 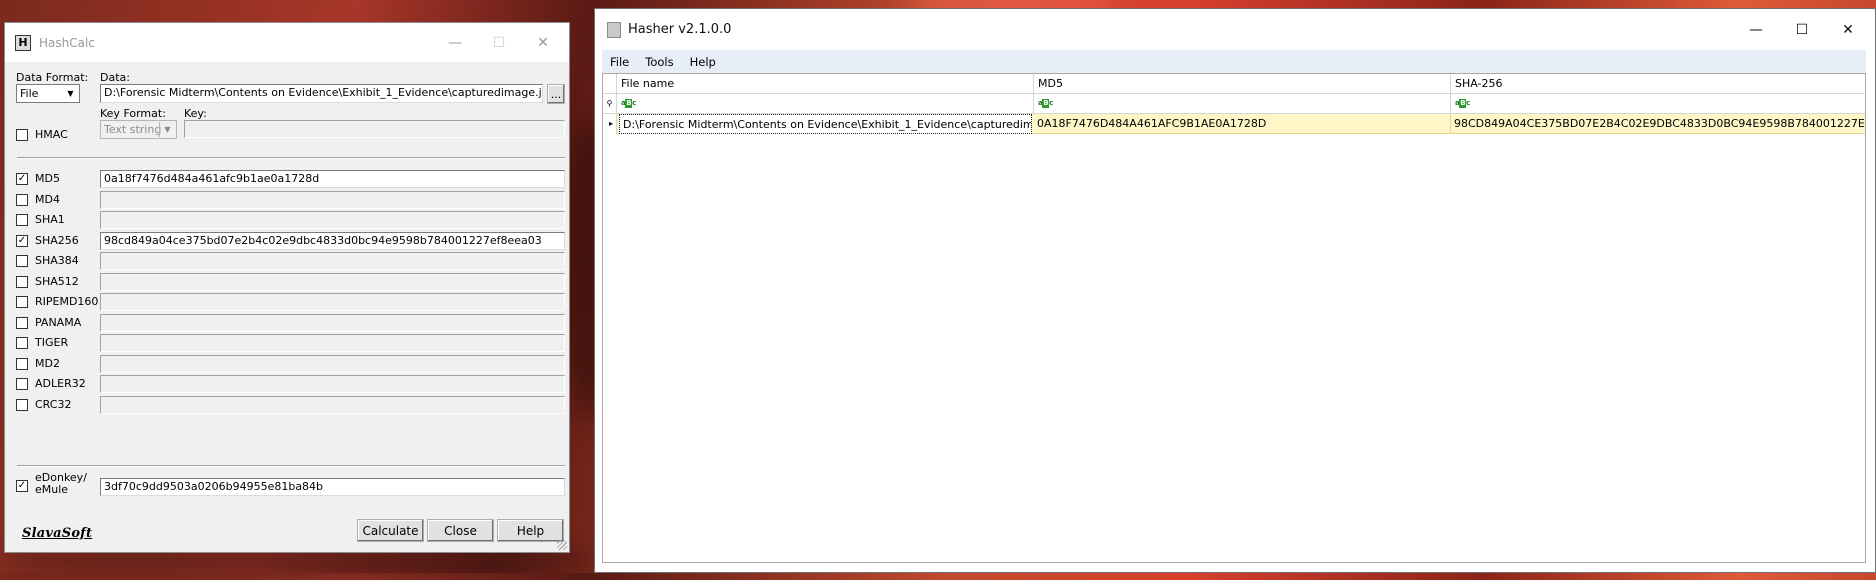 What do you see at coordinates (610, 84) in the screenshot?
I see `row-header-corner` at bounding box center [610, 84].